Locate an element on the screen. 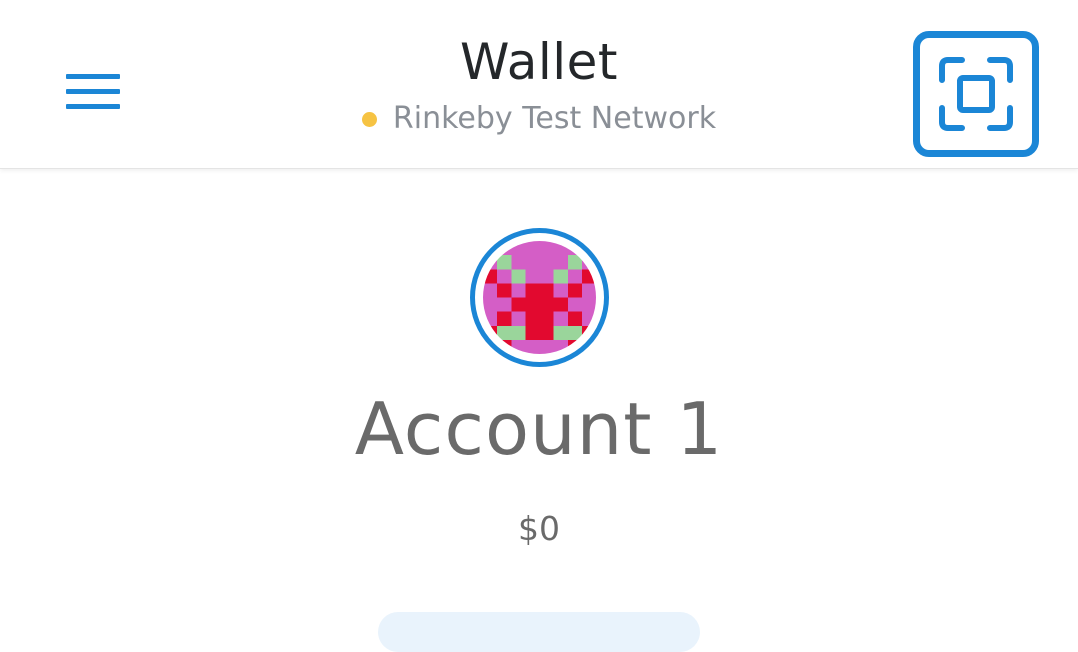  account-identicon is located at coordinates (539, 297).